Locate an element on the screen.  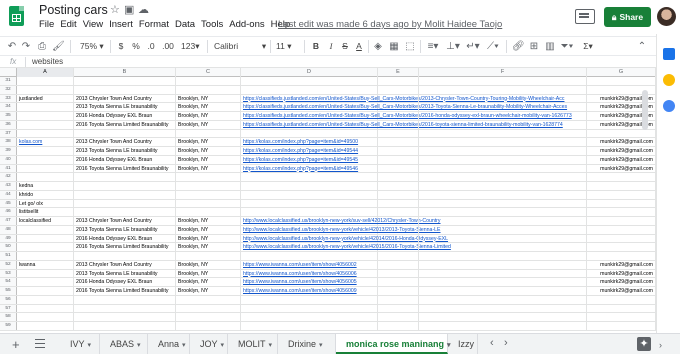
share-button: 🔒︎ Share is located at coordinates (627, 17).